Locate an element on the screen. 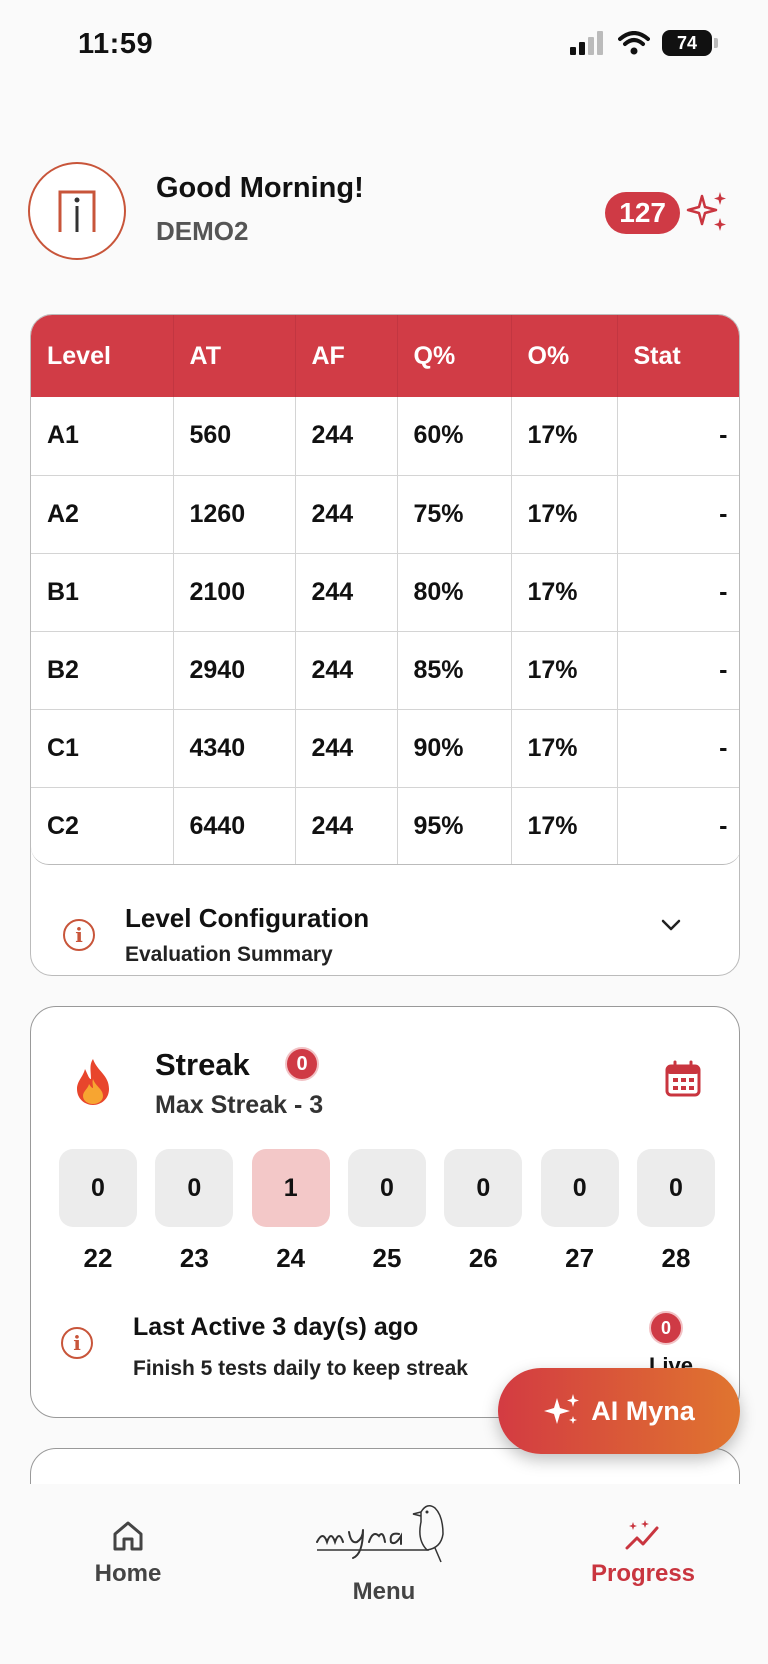 This screenshot has width=768, height=1664. nav-menu-label: Menu is located at coordinates (384, 1591).